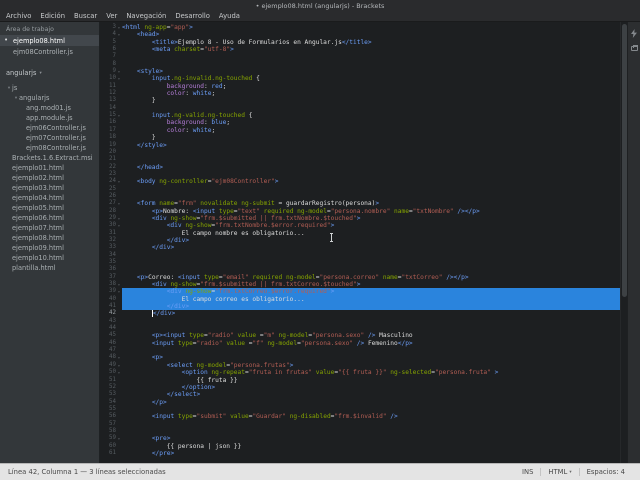 This screenshot has width=640, height=480. I want to click on menu-ver: Ver, so click(111, 16).